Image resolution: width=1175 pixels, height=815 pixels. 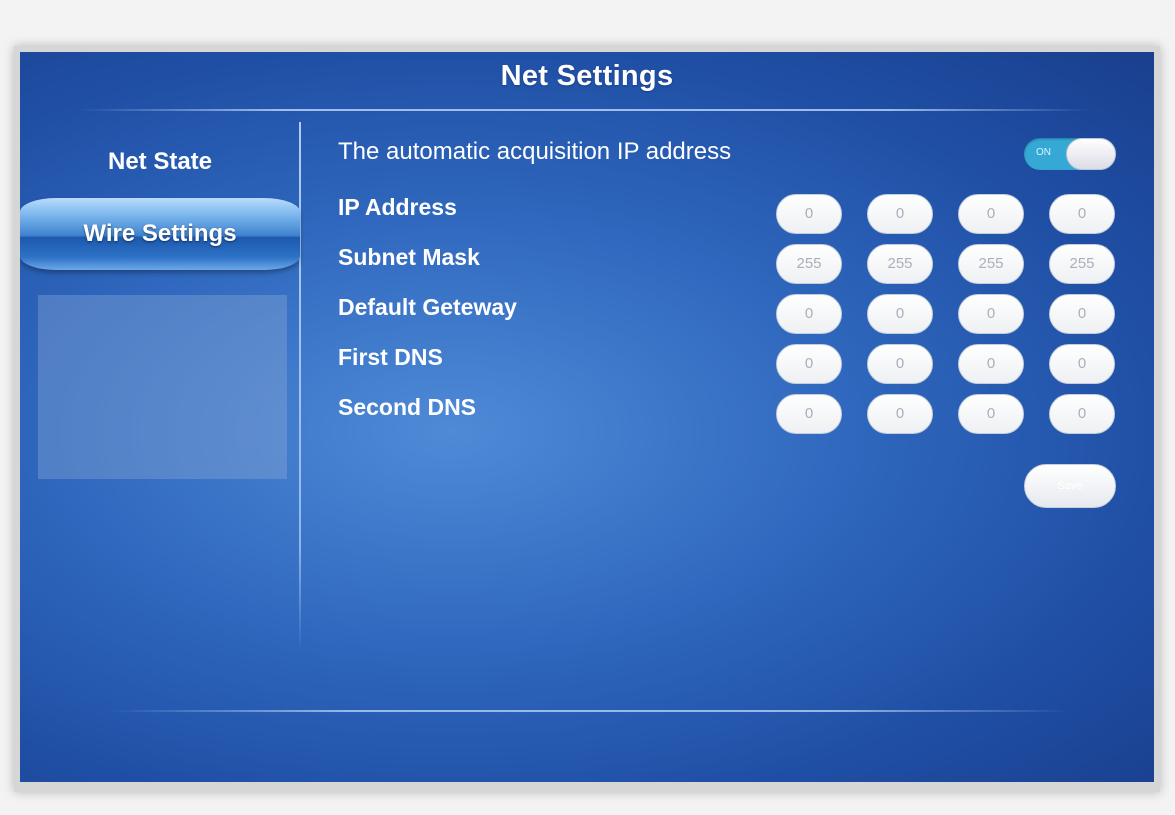 What do you see at coordinates (300, 387) in the screenshot?
I see `sidebar-divider` at bounding box center [300, 387].